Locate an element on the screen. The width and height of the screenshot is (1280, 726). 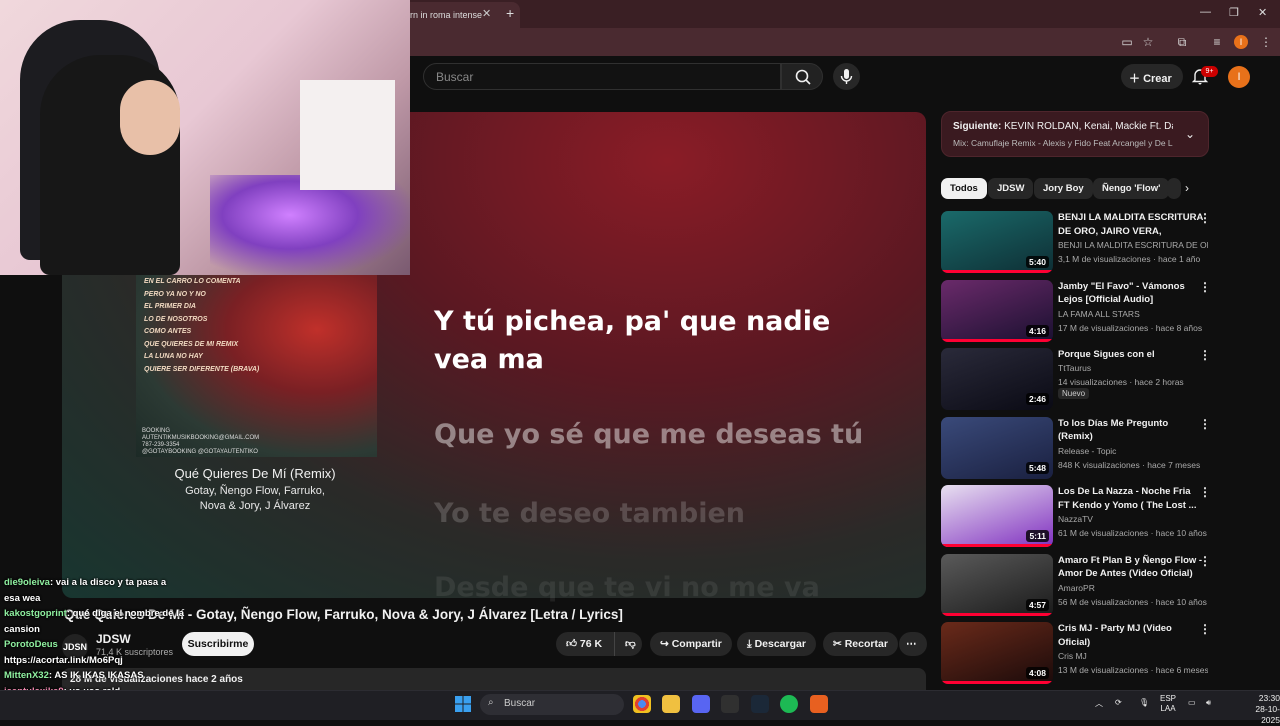
discord-icon is located at coordinates (701, 704).